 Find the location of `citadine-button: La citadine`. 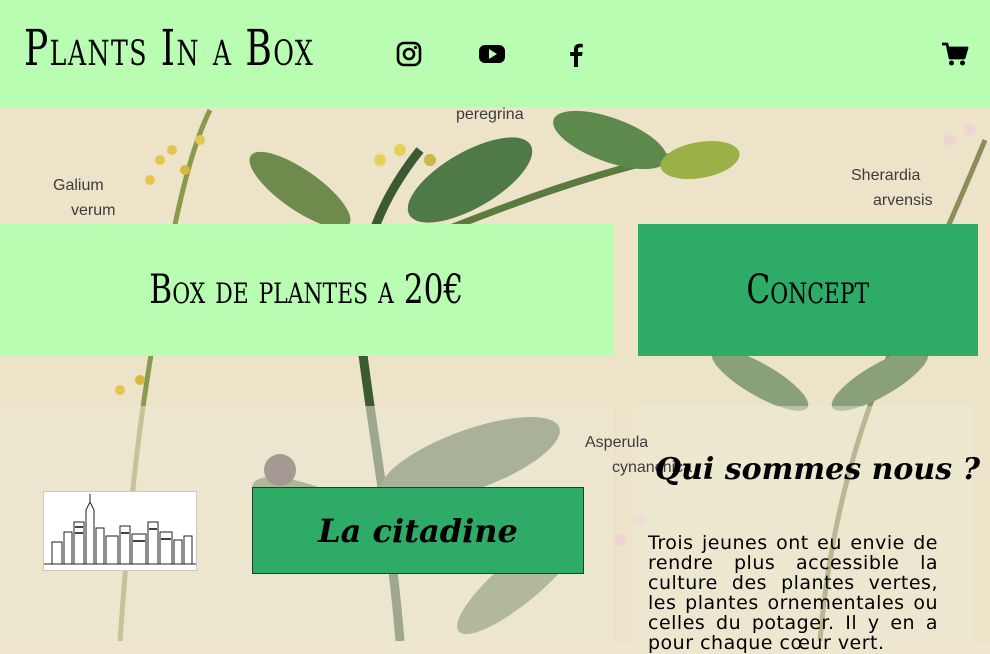

citadine-button: La citadine is located at coordinates (418, 530).